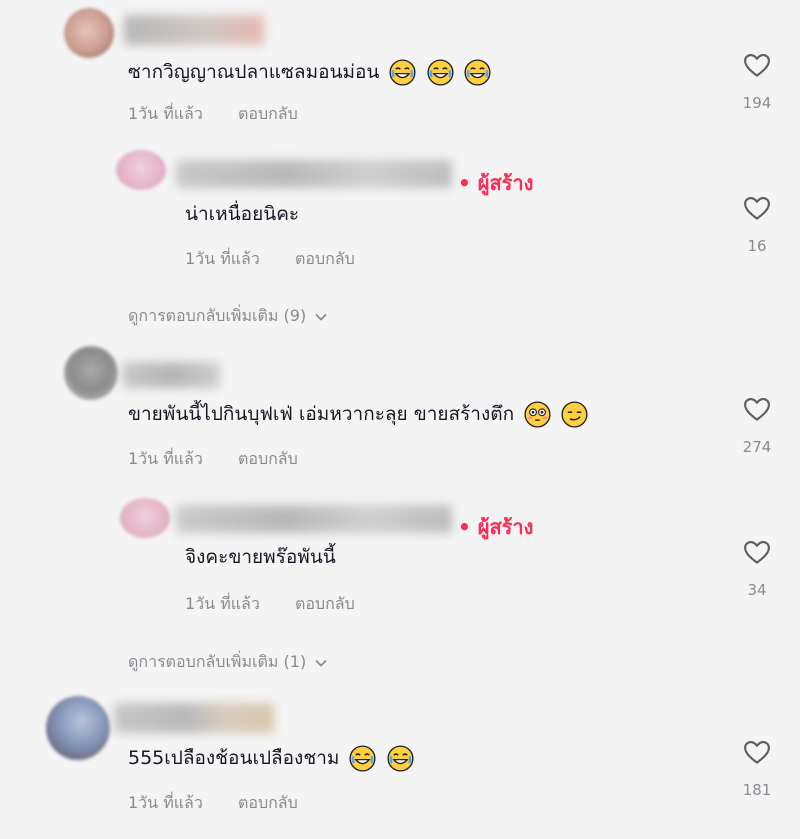 The height and width of the screenshot is (839, 800). Describe the element at coordinates (271, 758) in the screenshot. I see `comment-text: 555เปลืองช้อนเปลืองชาม` at that location.